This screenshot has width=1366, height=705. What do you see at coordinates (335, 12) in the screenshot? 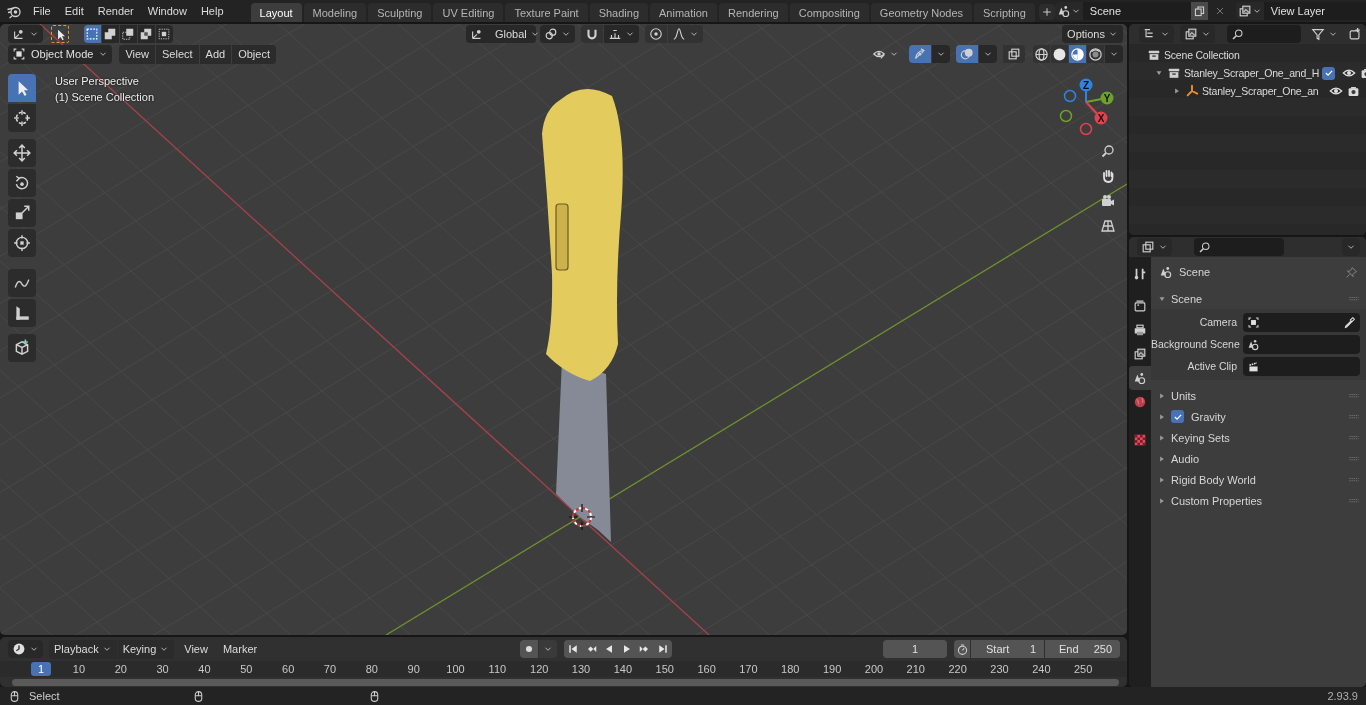
I see `workspace-tab: Modeling` at bounding box center [335, 12].